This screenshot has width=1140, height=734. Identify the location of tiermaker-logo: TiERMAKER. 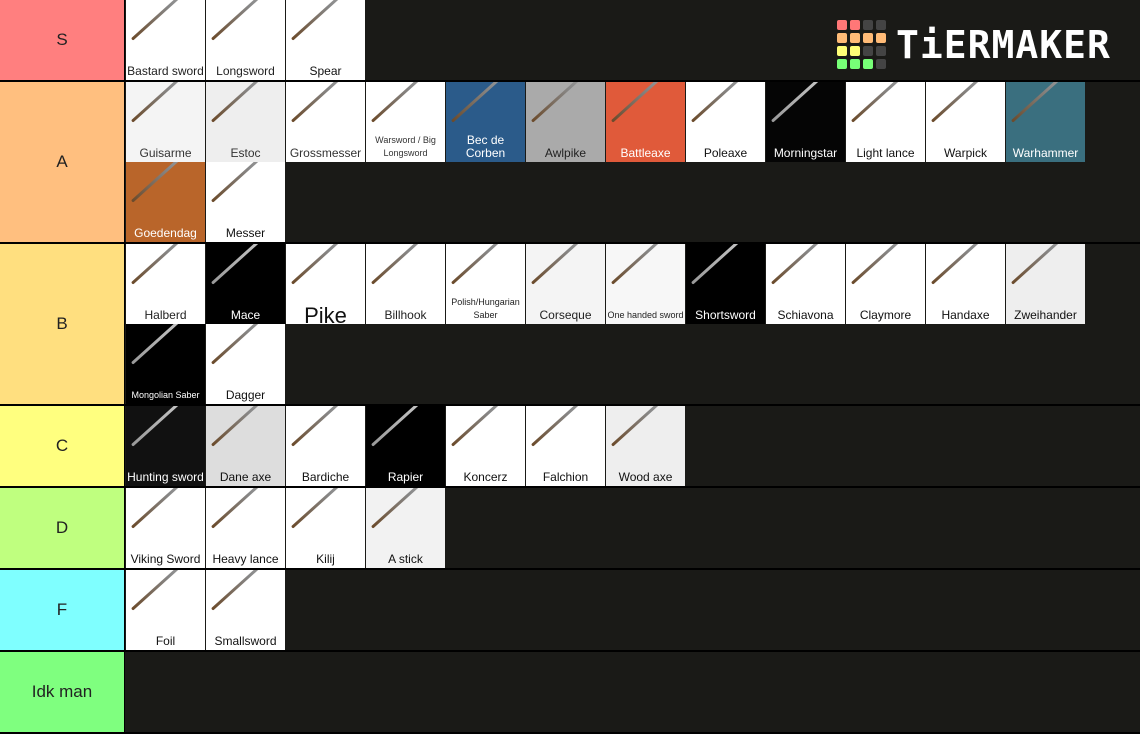
(974, 44).